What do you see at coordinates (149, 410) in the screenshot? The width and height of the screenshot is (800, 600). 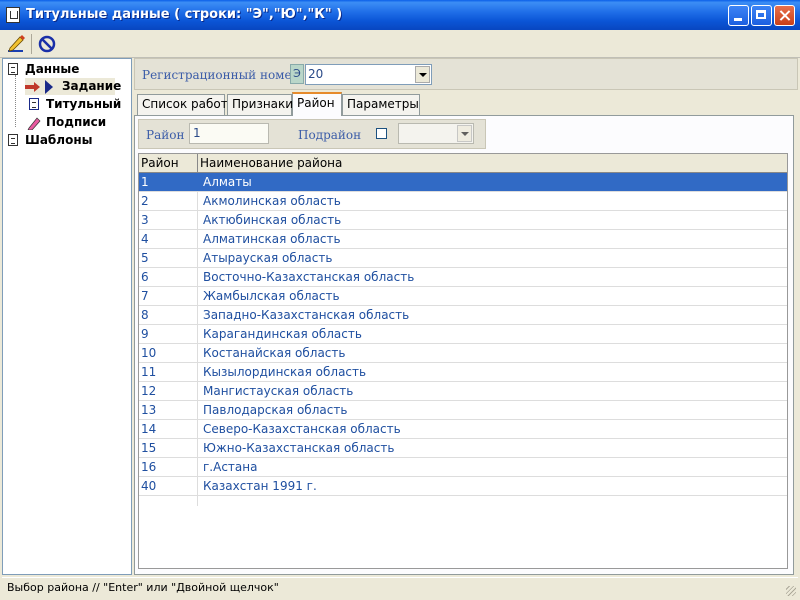 I see `cell-code: 13` at bounding box center [149, 410].